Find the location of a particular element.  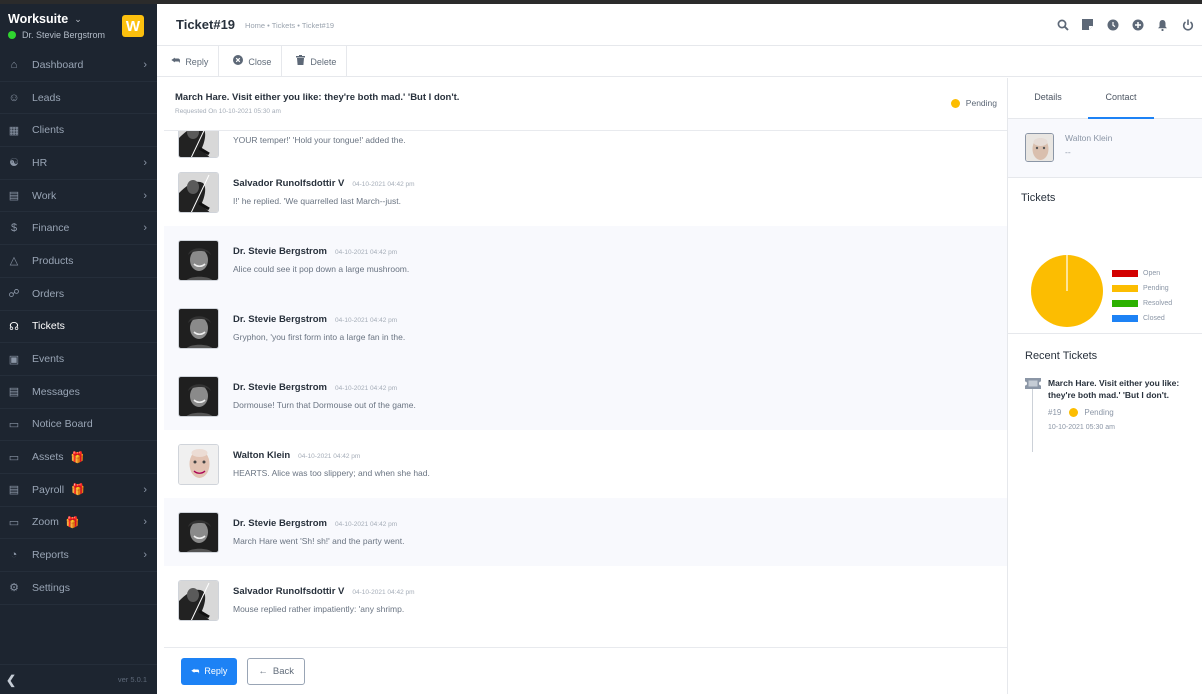

sidebar-item-tickets: ☊ Tickets is located at coordinates (78, 327).